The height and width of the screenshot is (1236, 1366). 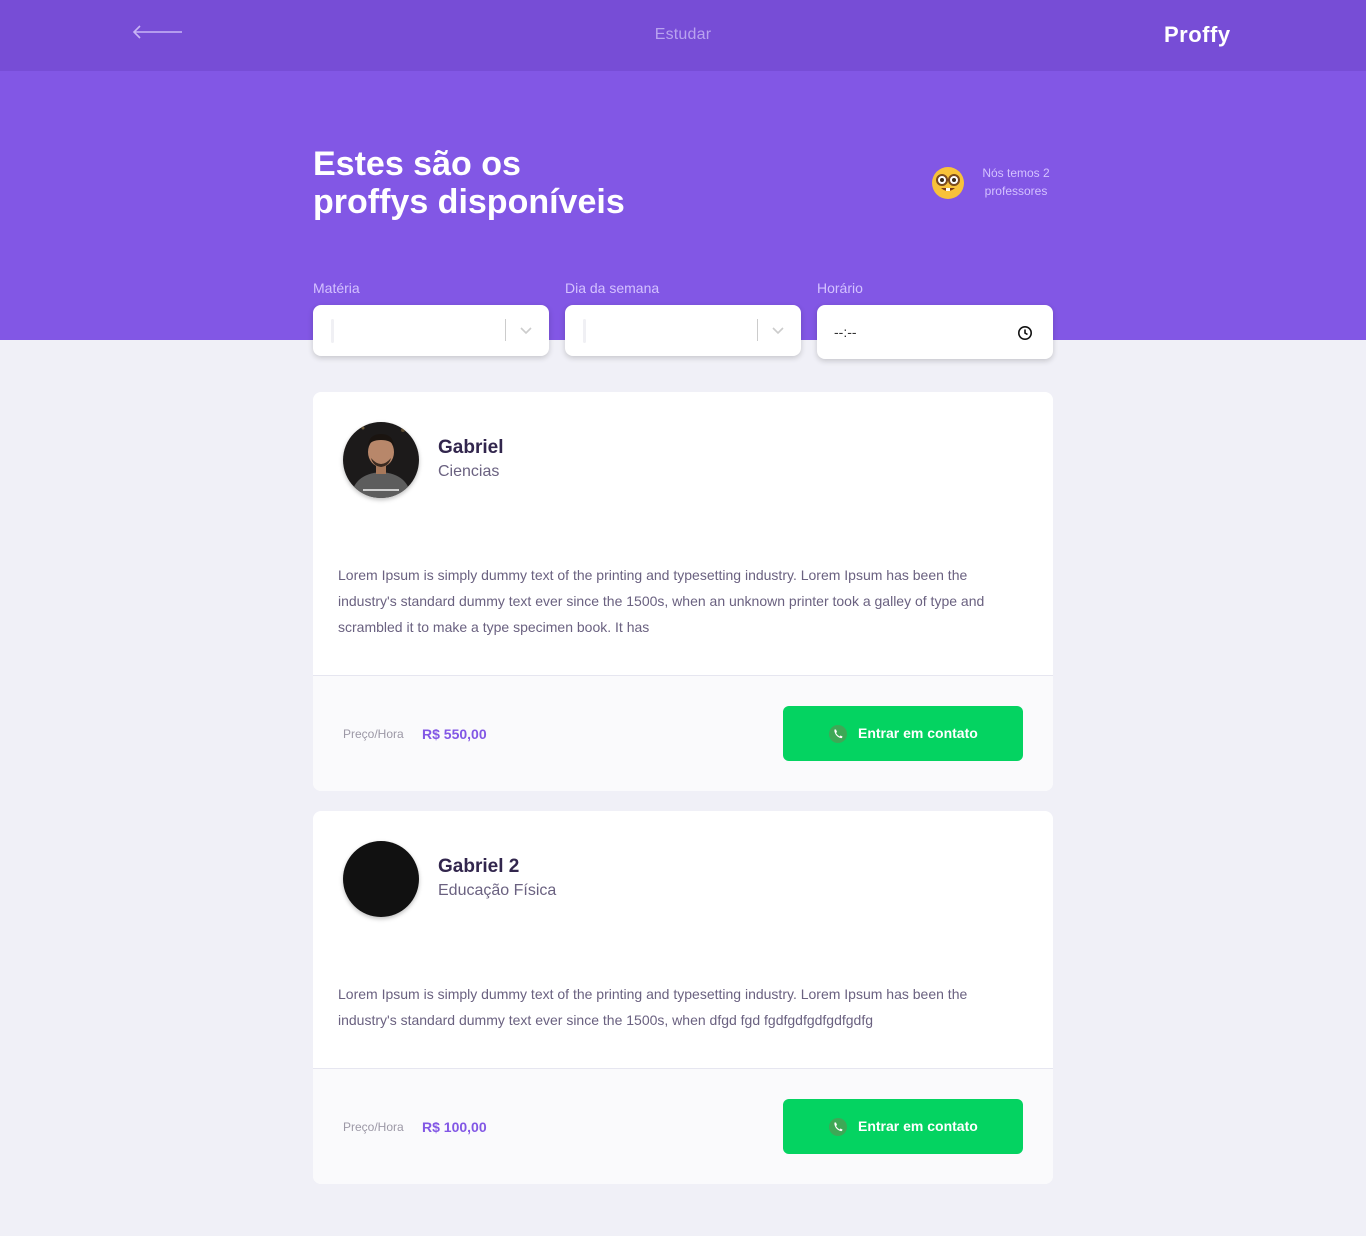 What do you see at coordinates (471, 447) in the screenshot?
I see `teacher-name: Gabriel` at bounding box center [471, 447].